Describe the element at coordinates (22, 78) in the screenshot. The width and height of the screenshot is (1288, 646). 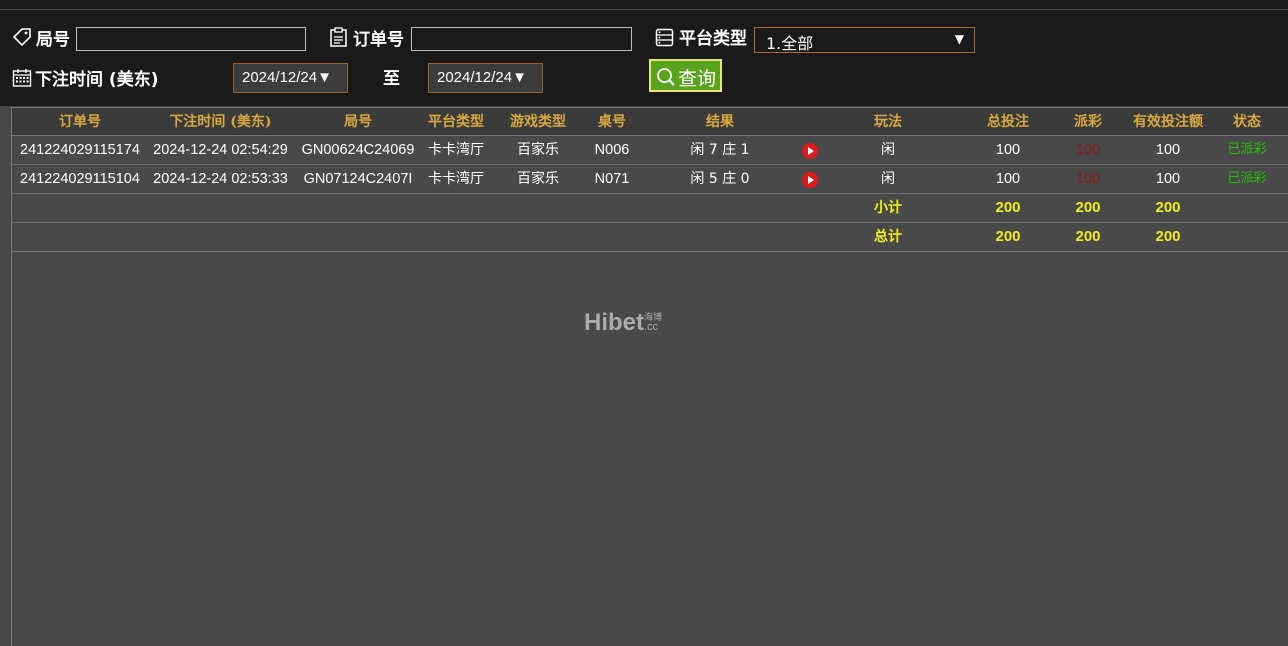
I see `calendar-icon` at that location.